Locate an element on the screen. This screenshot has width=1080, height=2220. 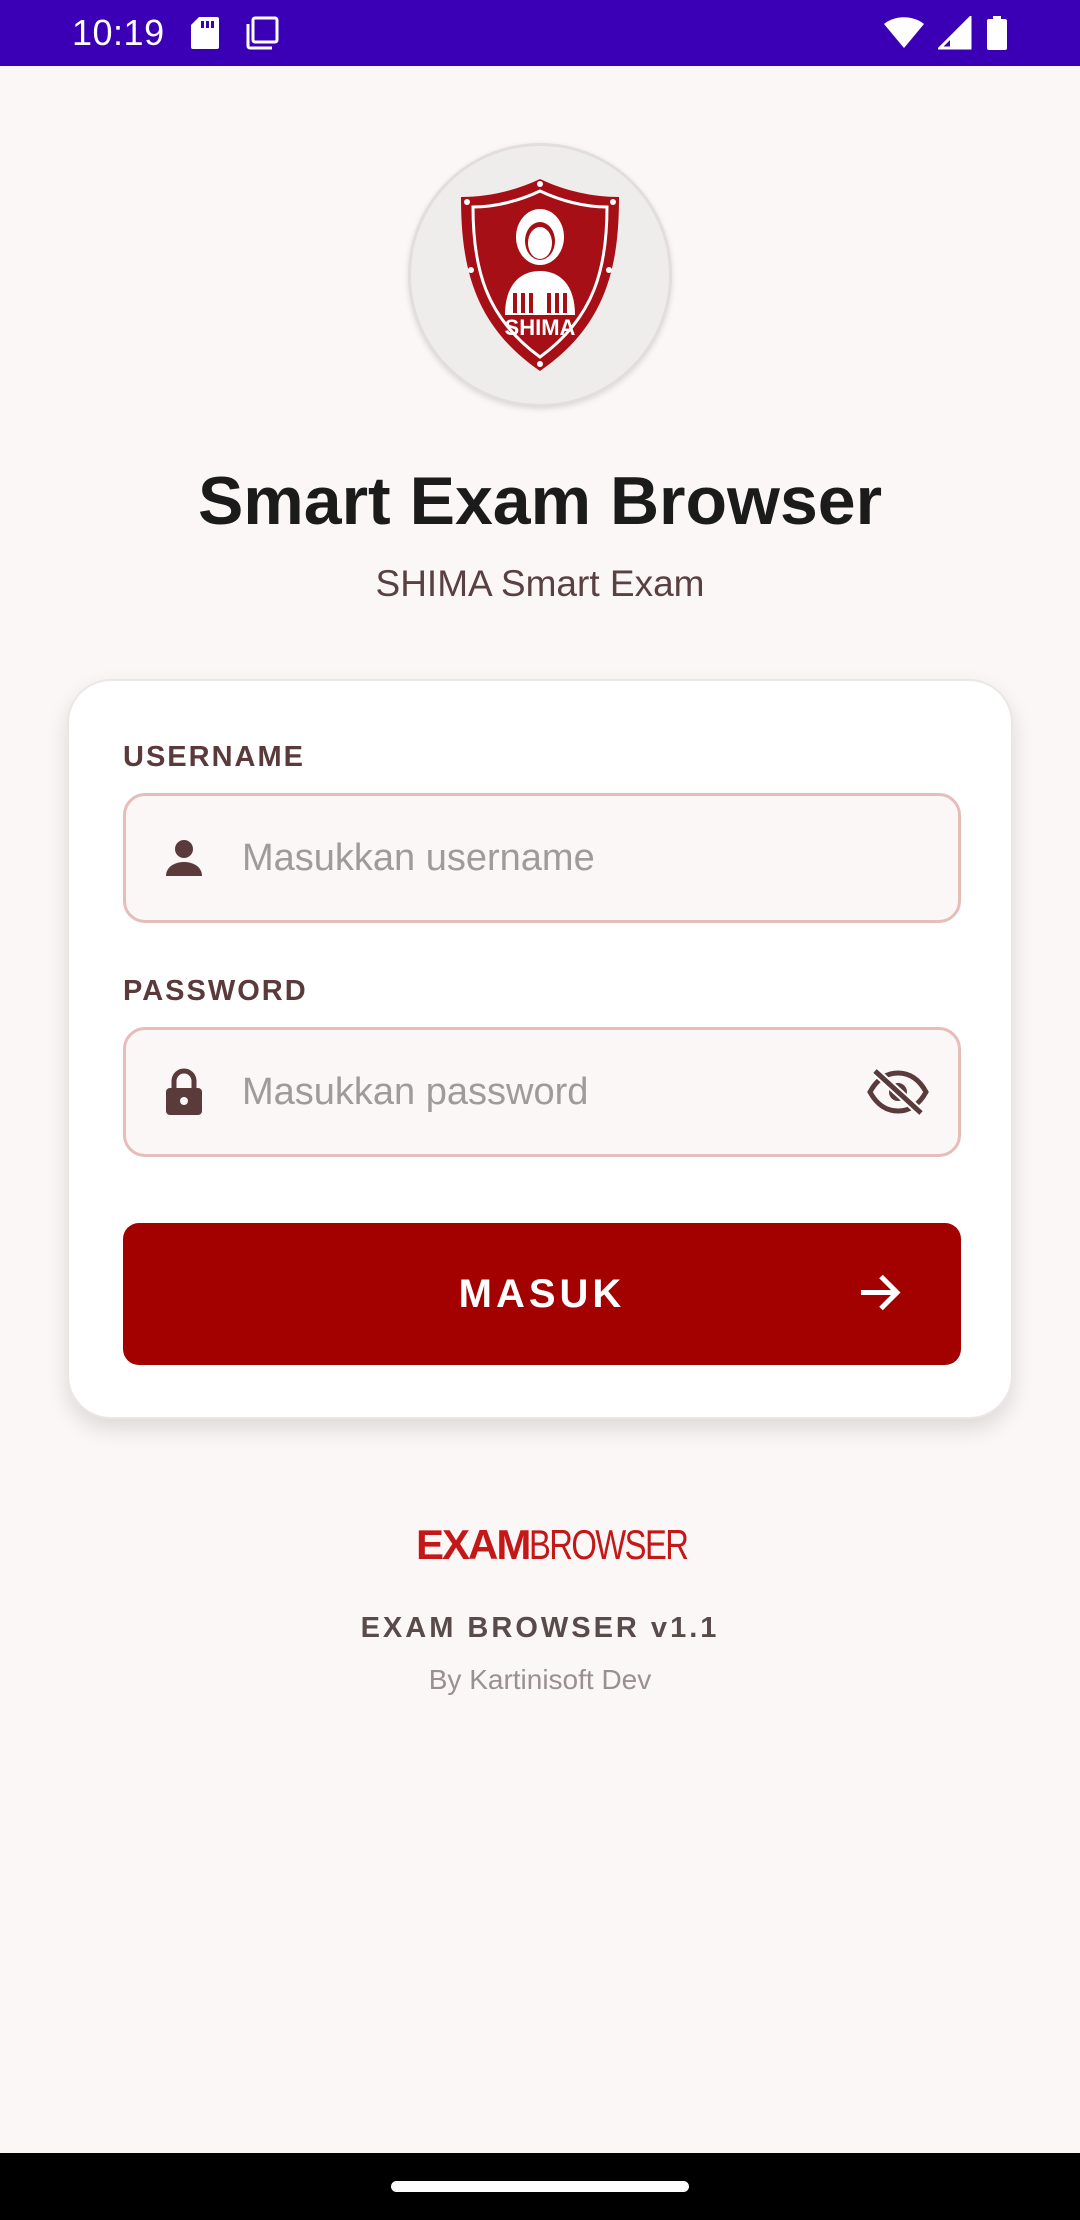
login-button: MASUK is located at coordinates (542, 1294).